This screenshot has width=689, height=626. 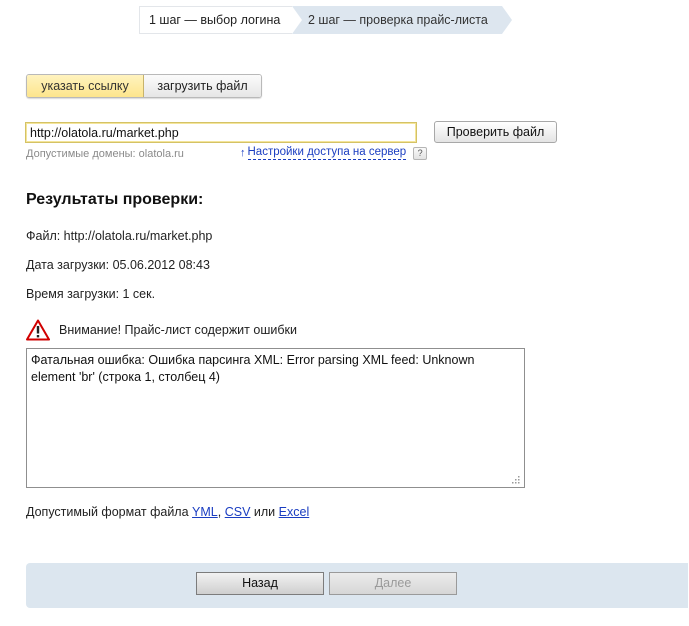 What do you see at coordinates (38, 330) in the screenshot?
I see `warning-icon` at bounding box center [38, 330].